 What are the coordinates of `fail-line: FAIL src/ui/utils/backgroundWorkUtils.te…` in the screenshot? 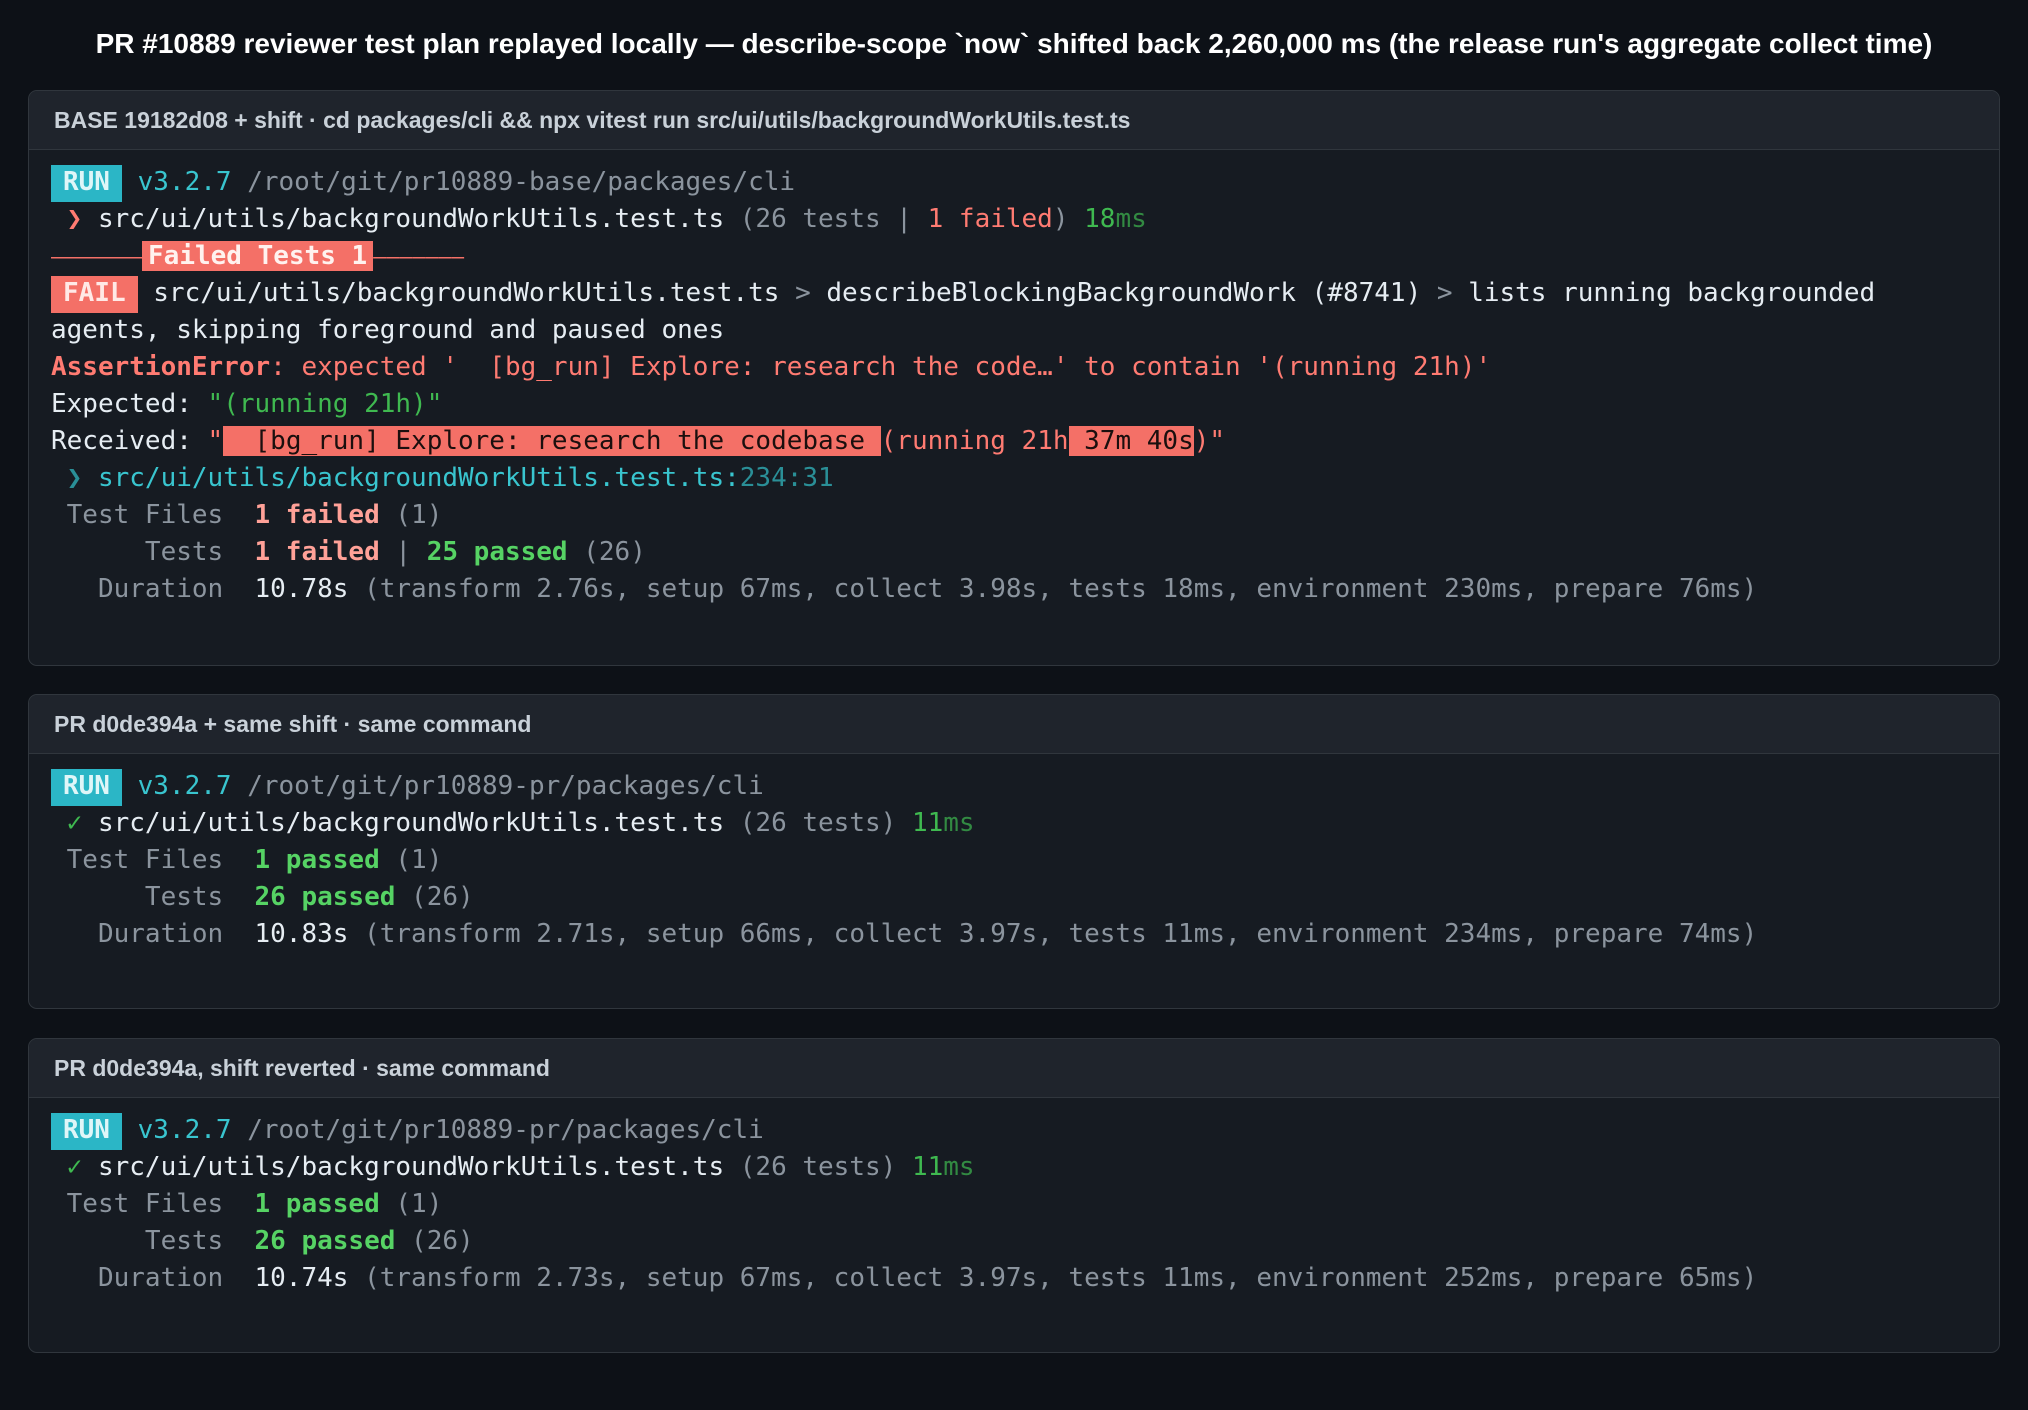 It's located at (1001, 312).